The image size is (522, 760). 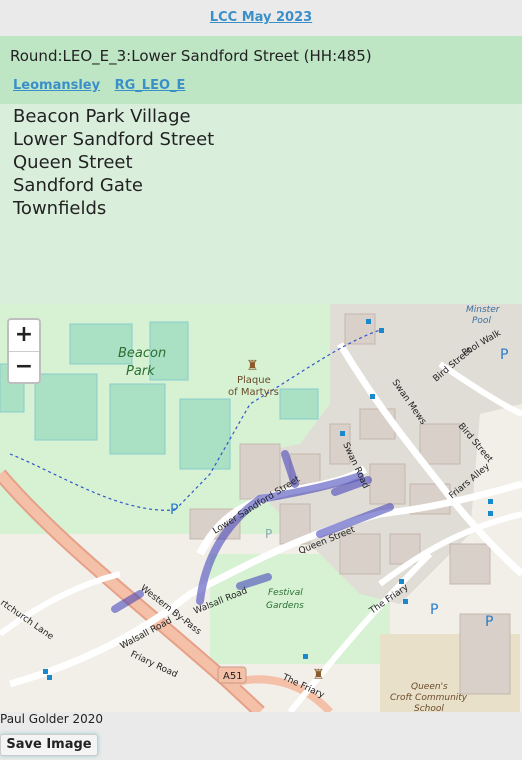 What do you see at coordinates (233, 676) in the screenshot?
I see `map-label-a51: A51` at bounding box center [233, 676].